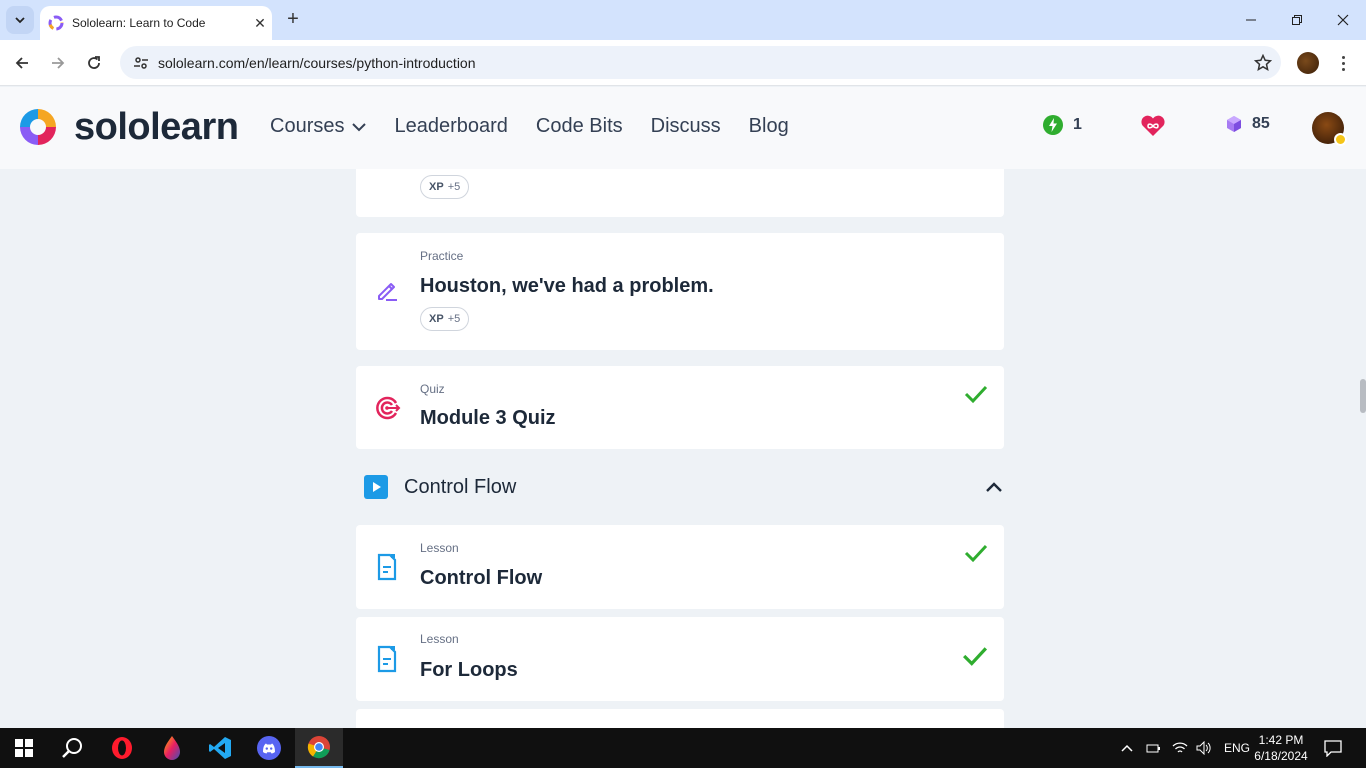 The width and height of the screenshot is (1366, 768). What do you see at coordinates (1281, 748) in the screenshot?
I see `taskbar-clock: 1:42 PM 6/18/2024` at bounding box center [1281, 748].